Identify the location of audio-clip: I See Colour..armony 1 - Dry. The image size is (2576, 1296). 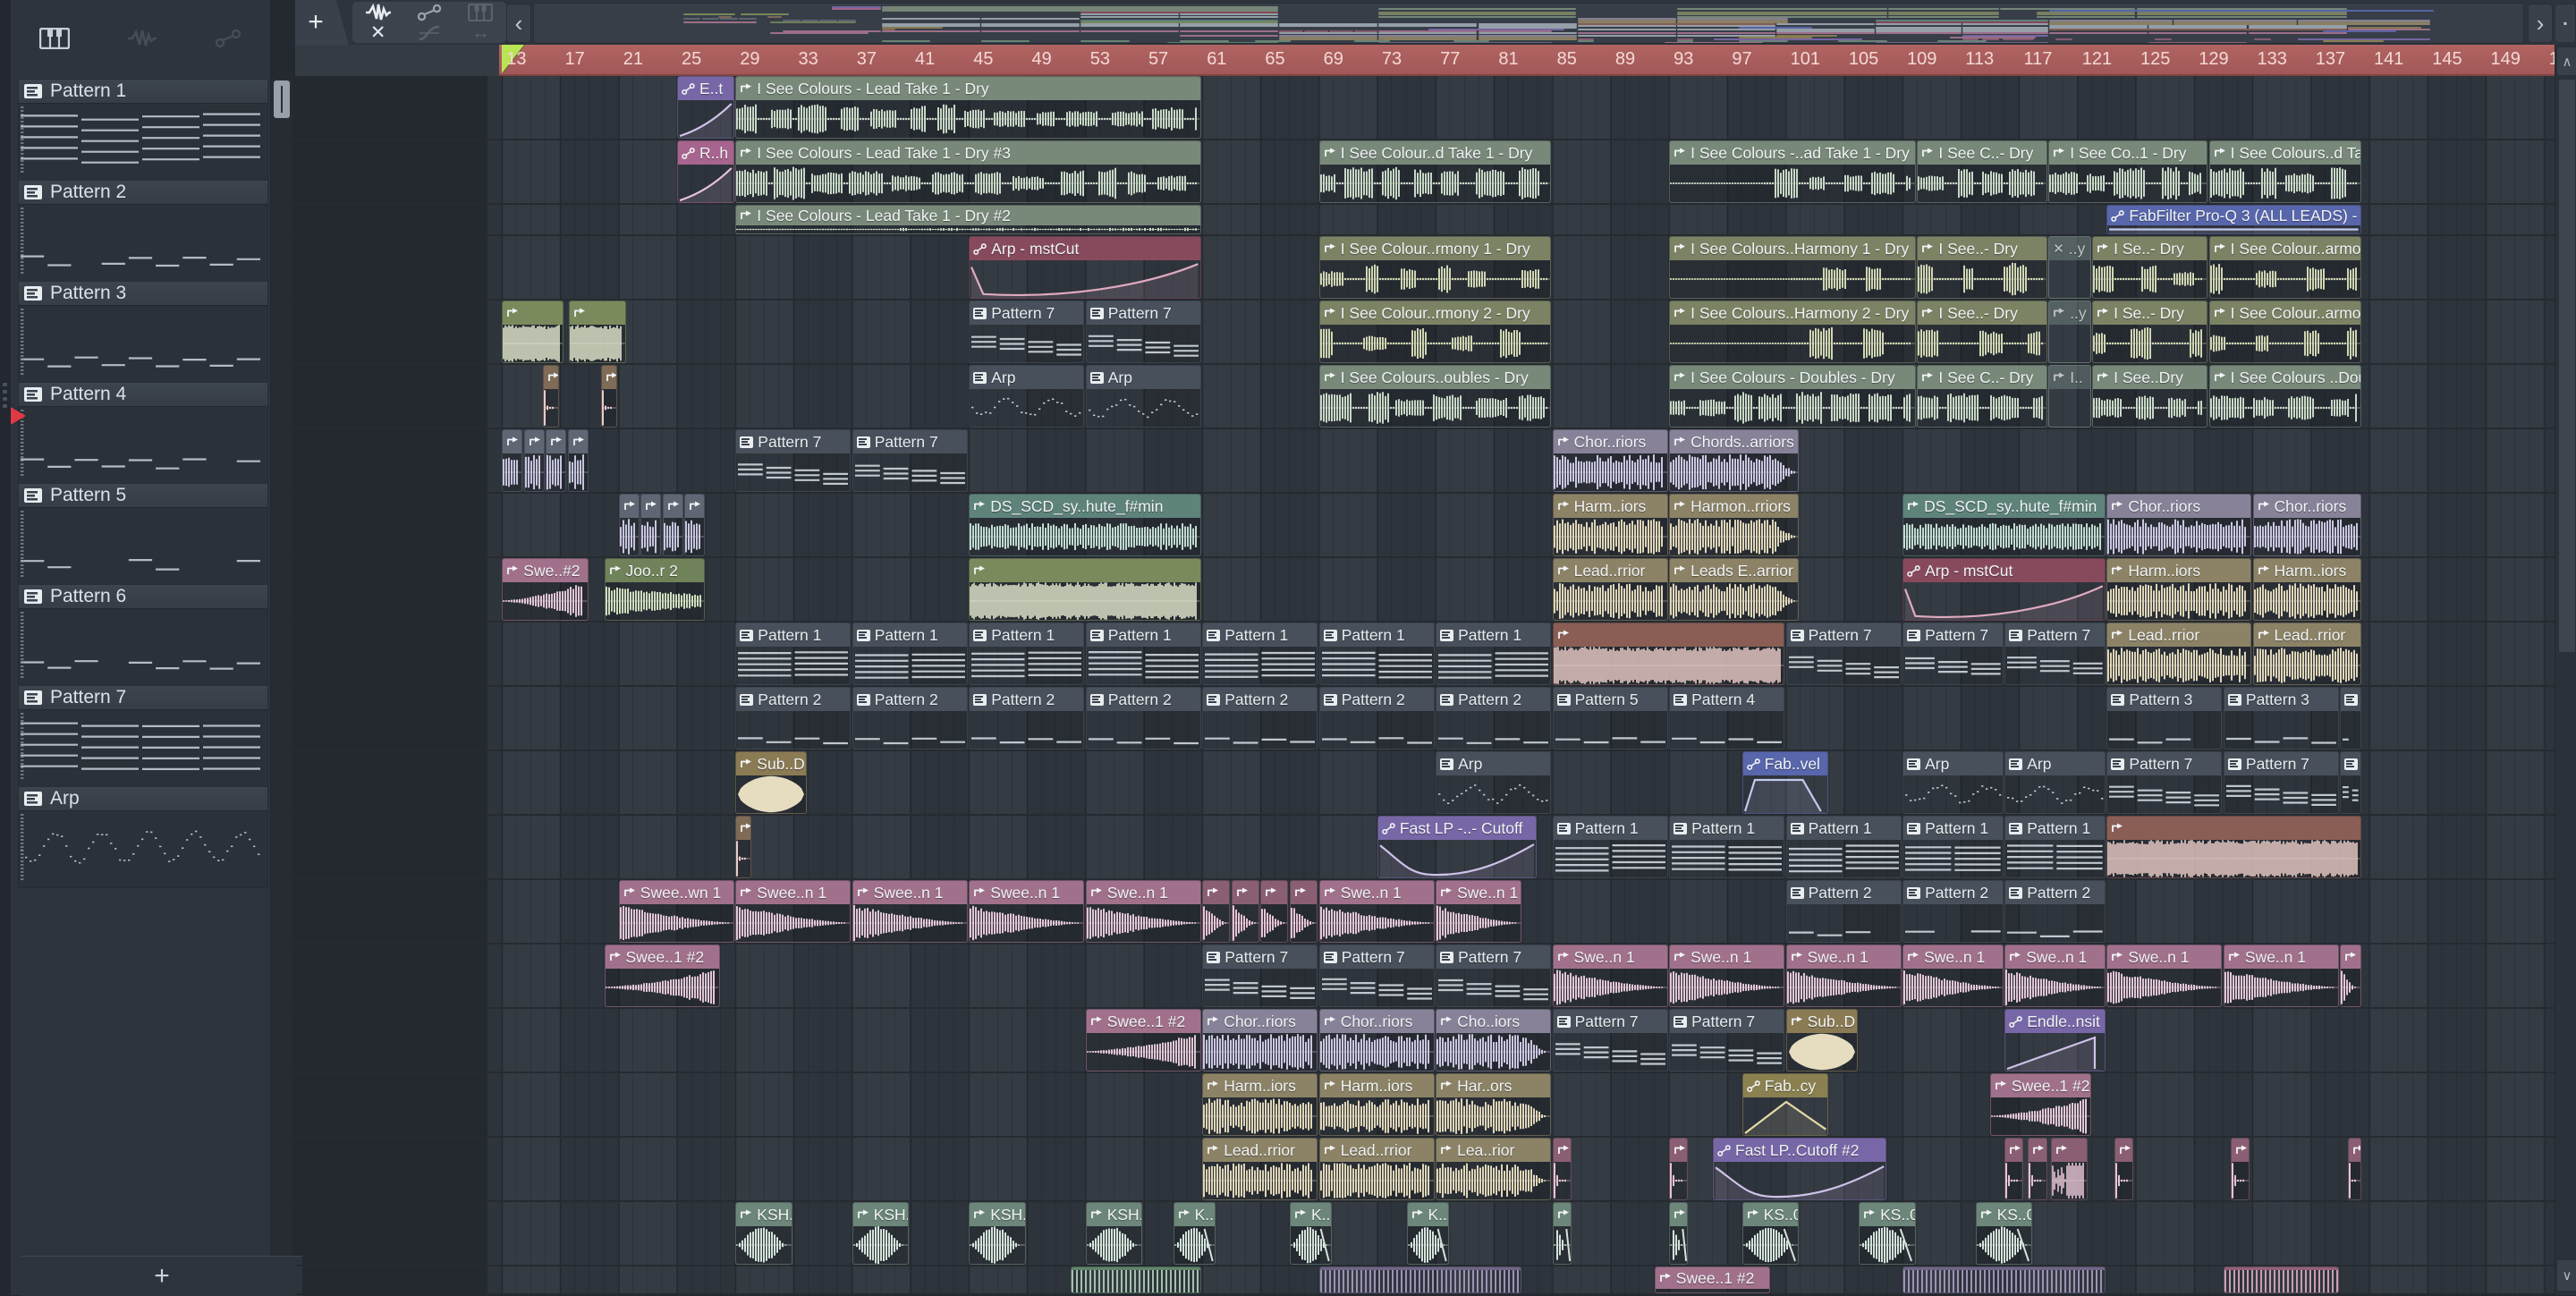
(2284, 268).